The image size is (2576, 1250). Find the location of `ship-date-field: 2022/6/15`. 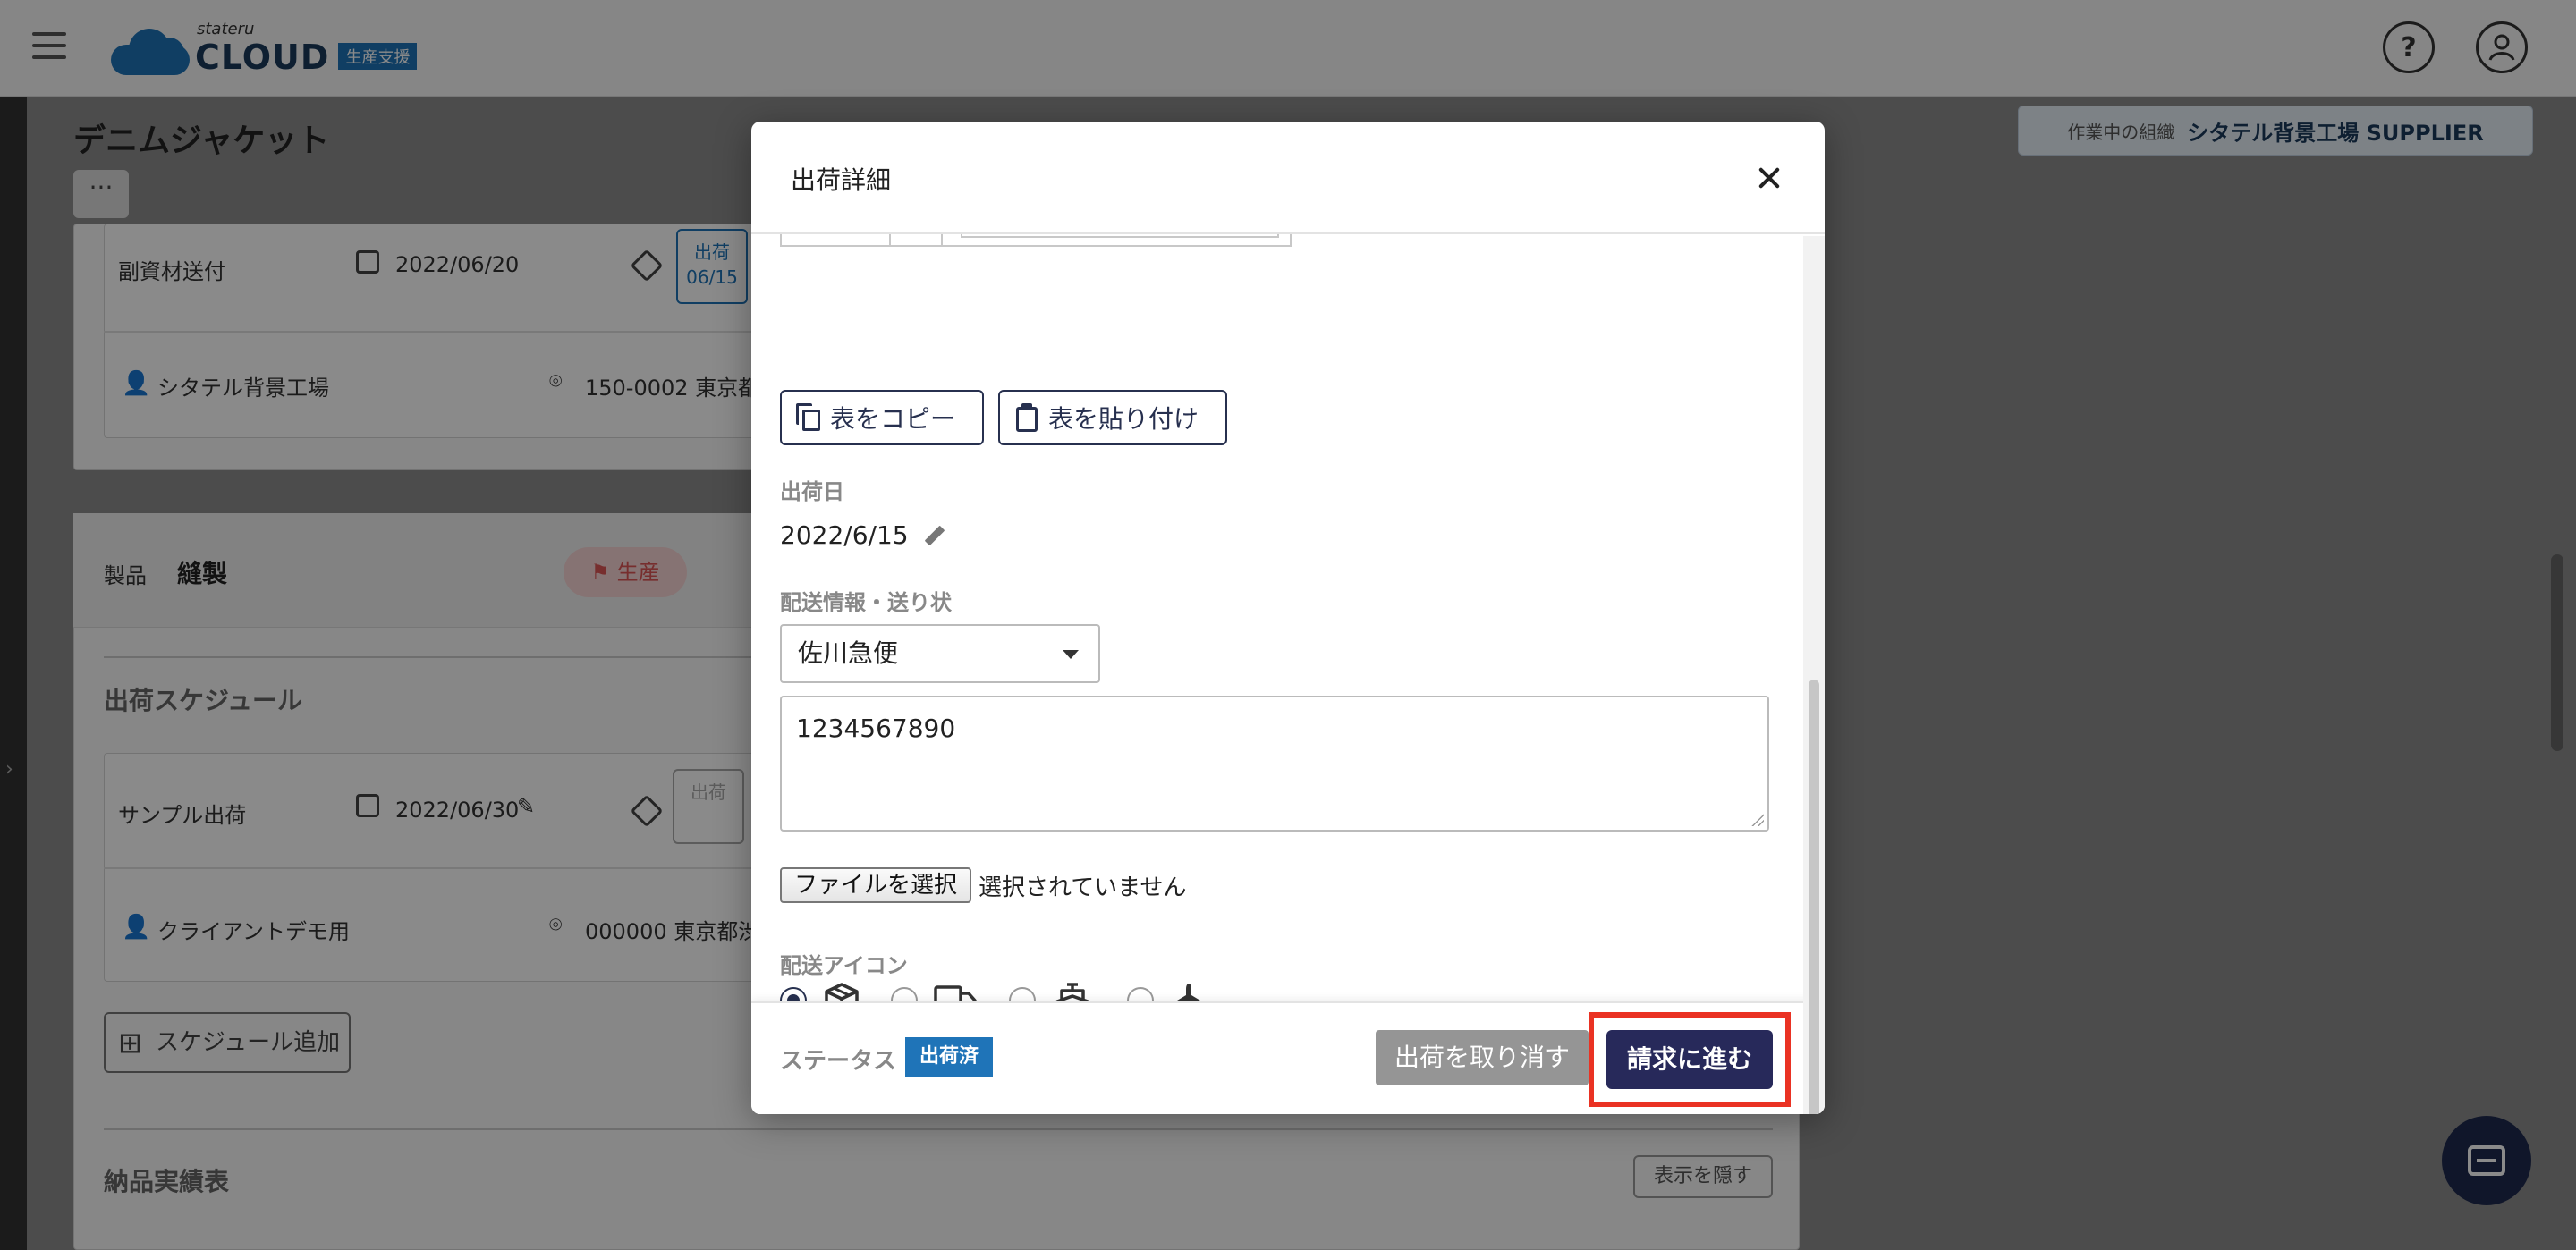

ship-date-field: 2022/6/15 is located at coordinates (863, 535).